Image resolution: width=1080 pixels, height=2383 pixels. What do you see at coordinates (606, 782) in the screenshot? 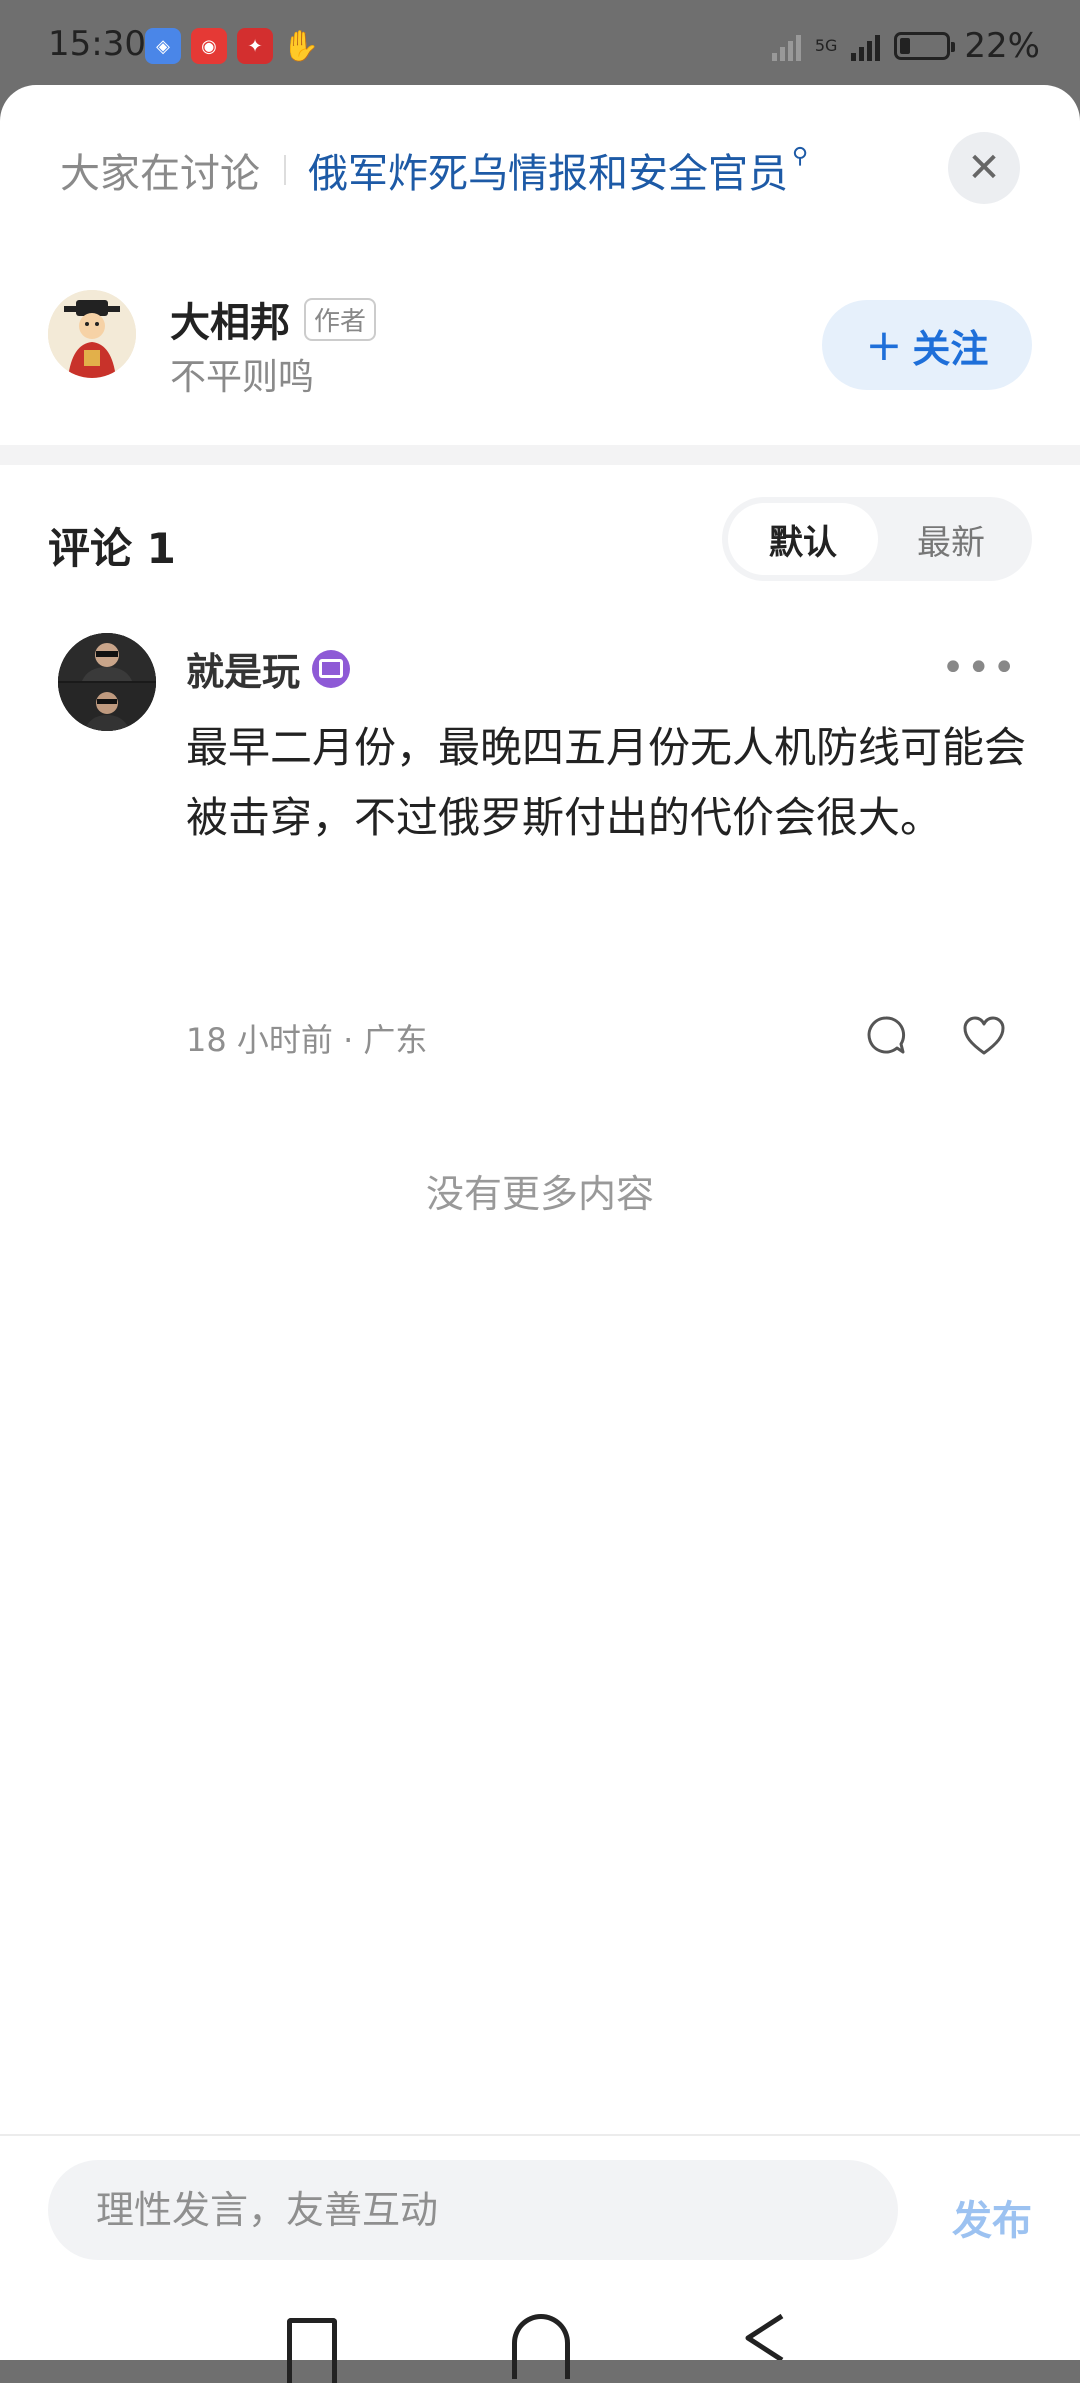
I see `comment-text: 最早二月份，最晚四五月份无人机防线可能会被击穿，不过俄罗斯付出的代价会很大。` at bounding box center [606, 782].